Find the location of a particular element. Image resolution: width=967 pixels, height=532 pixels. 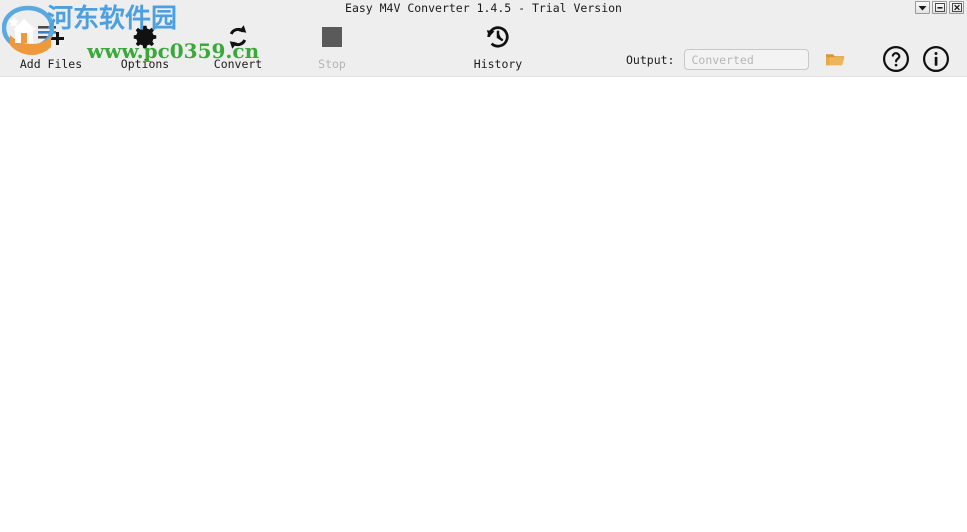

convert-button: Convert is located at coordinates (238, 45).